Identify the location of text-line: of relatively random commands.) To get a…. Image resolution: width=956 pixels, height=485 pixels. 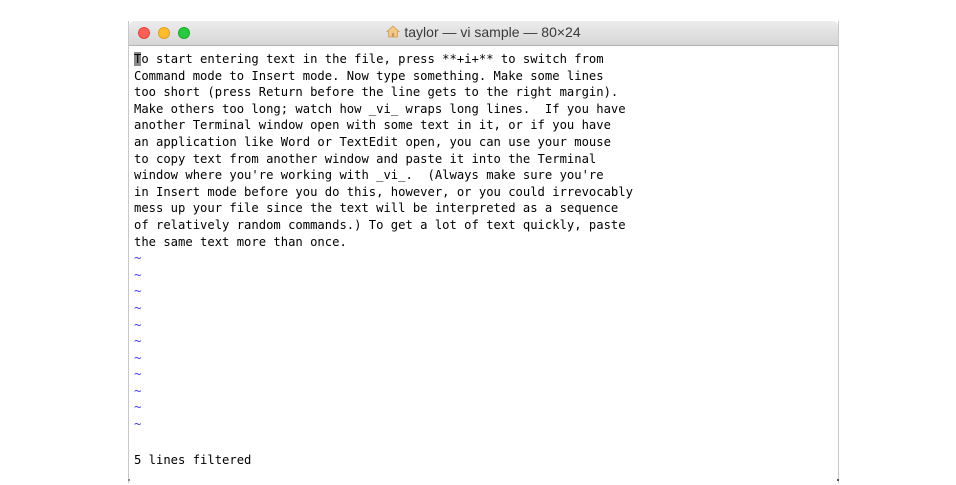
(380, 224).